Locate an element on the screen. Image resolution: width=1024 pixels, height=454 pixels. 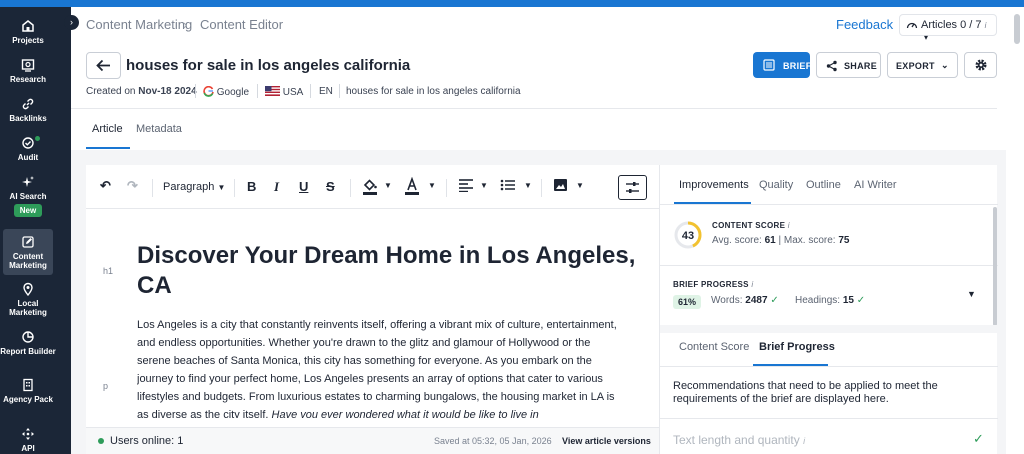
sidebar-item-agency-pack: Agency Pack is located at coordinates (28, 391).